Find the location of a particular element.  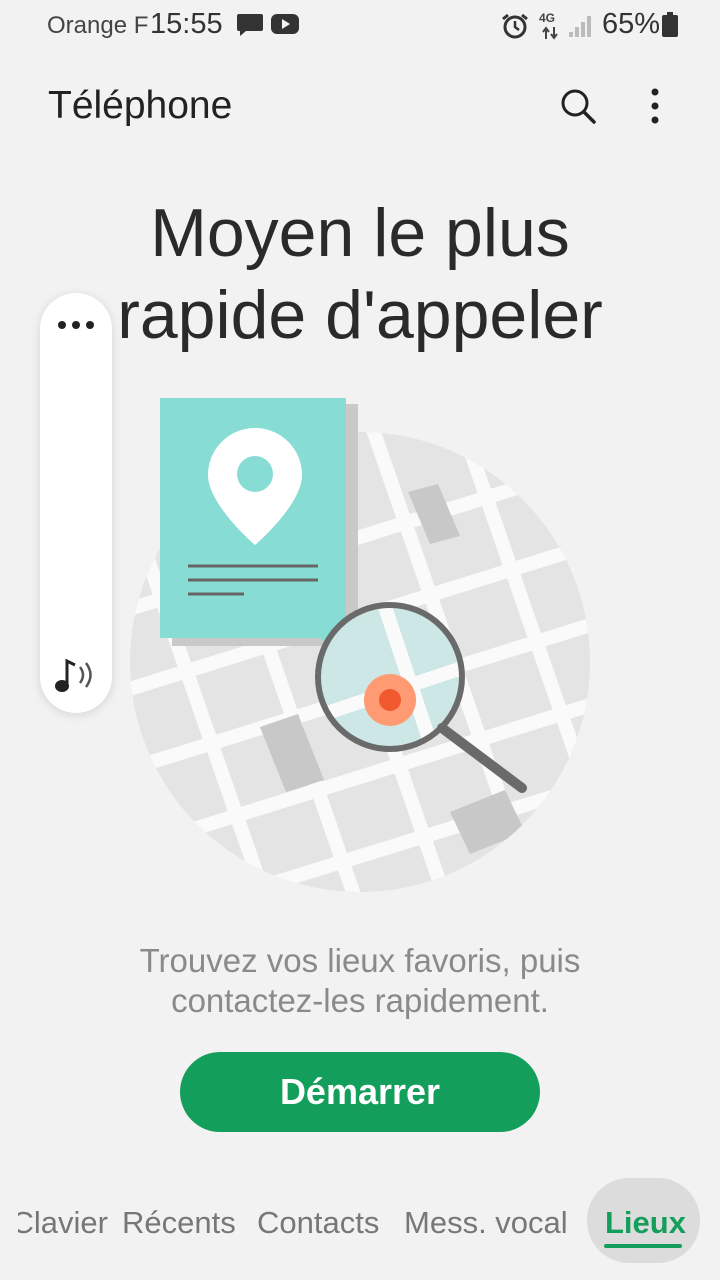

carrier-name: Orange F is located at coordinates (98, 25).